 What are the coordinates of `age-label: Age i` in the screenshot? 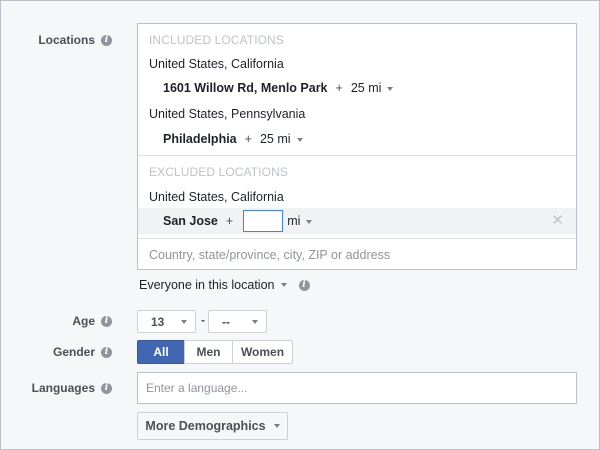 It's located at (92, 321).